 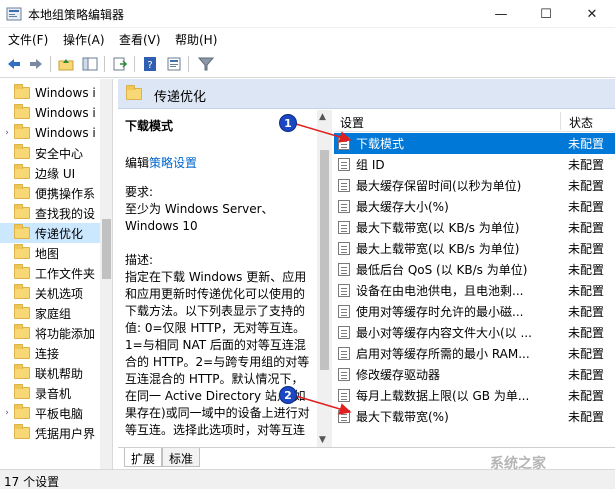 I want to click on scroll-down-icon: ▼, so click(x=322, y=440).